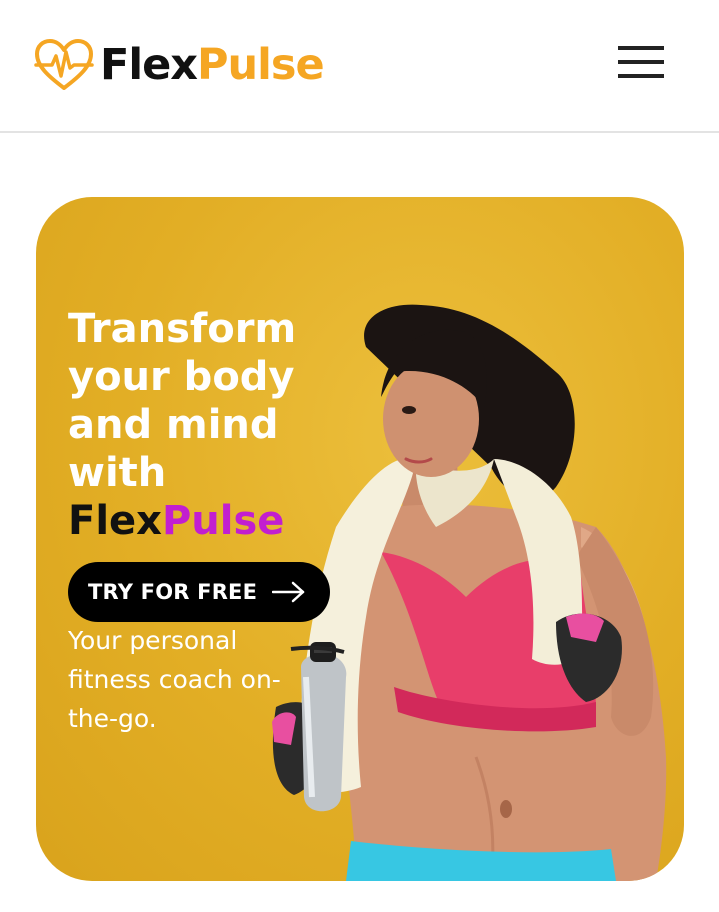  Describe the element at coordinates (115, 521) in the screenshot. I see `headline-brand-flex: Flex` at that location.